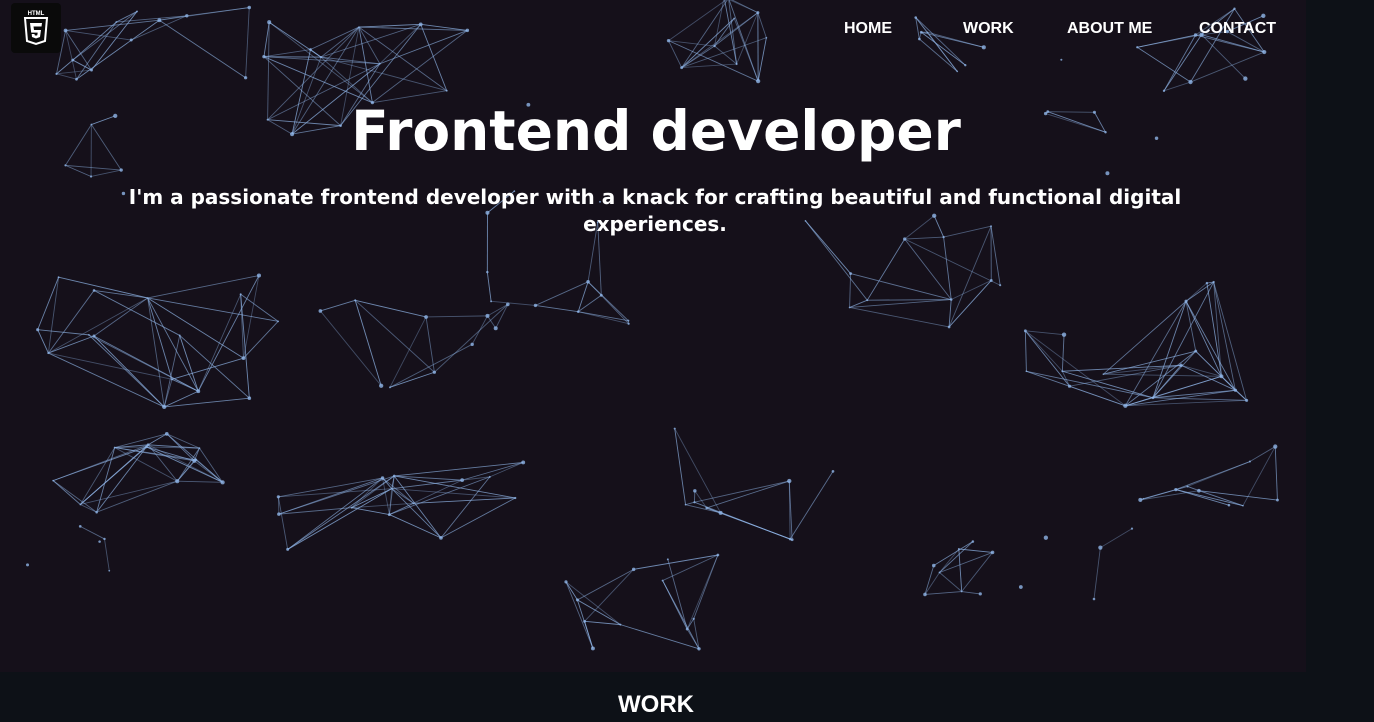 This screenshot has height=722, width=1374. I want to click on nav-contact-link: CONTACT, so click(1237, 29).